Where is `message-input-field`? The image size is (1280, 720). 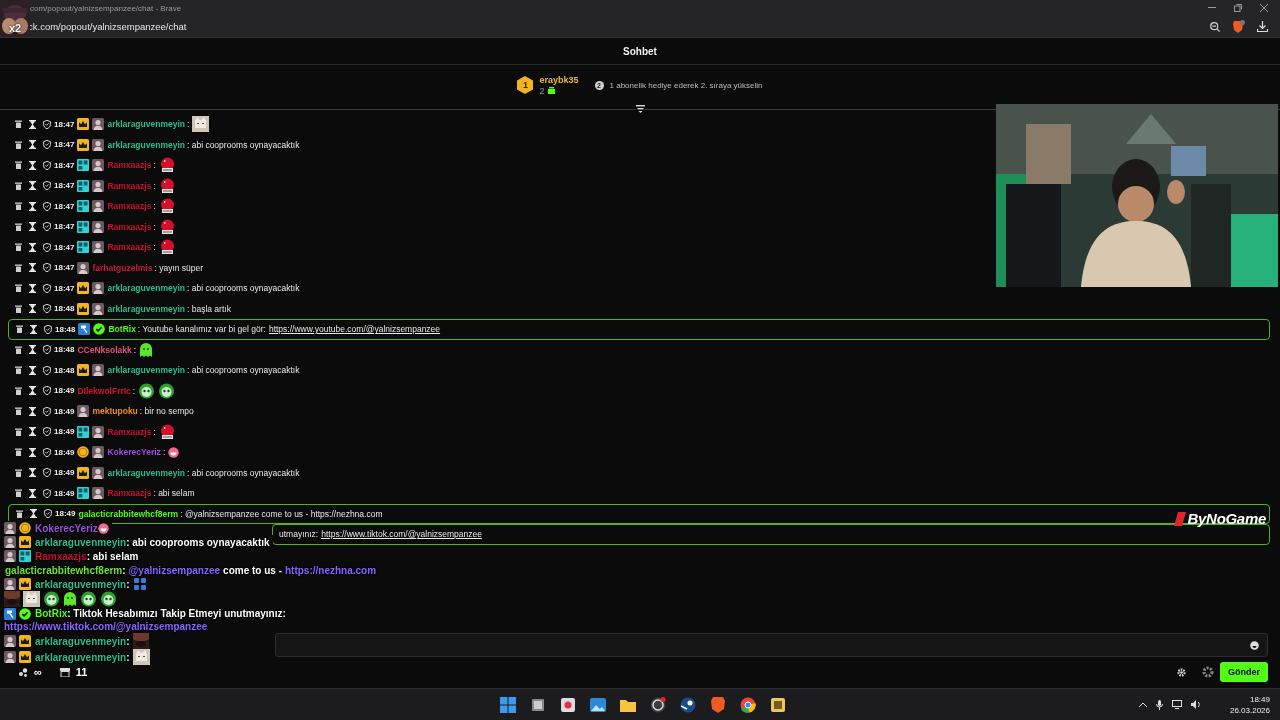
message-input-field is located at coordinates (771, 645).